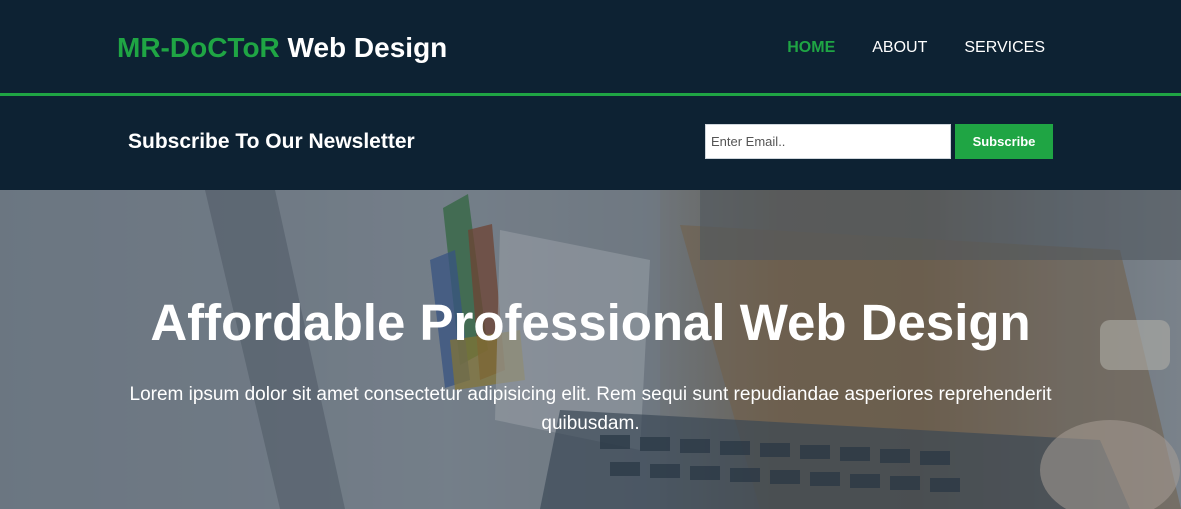 The height and width of the screenshot is (509, 1181). Describe the element at coordinates (811, 48) in the screenshot. I see `nav-link-home: HOME` at that location.